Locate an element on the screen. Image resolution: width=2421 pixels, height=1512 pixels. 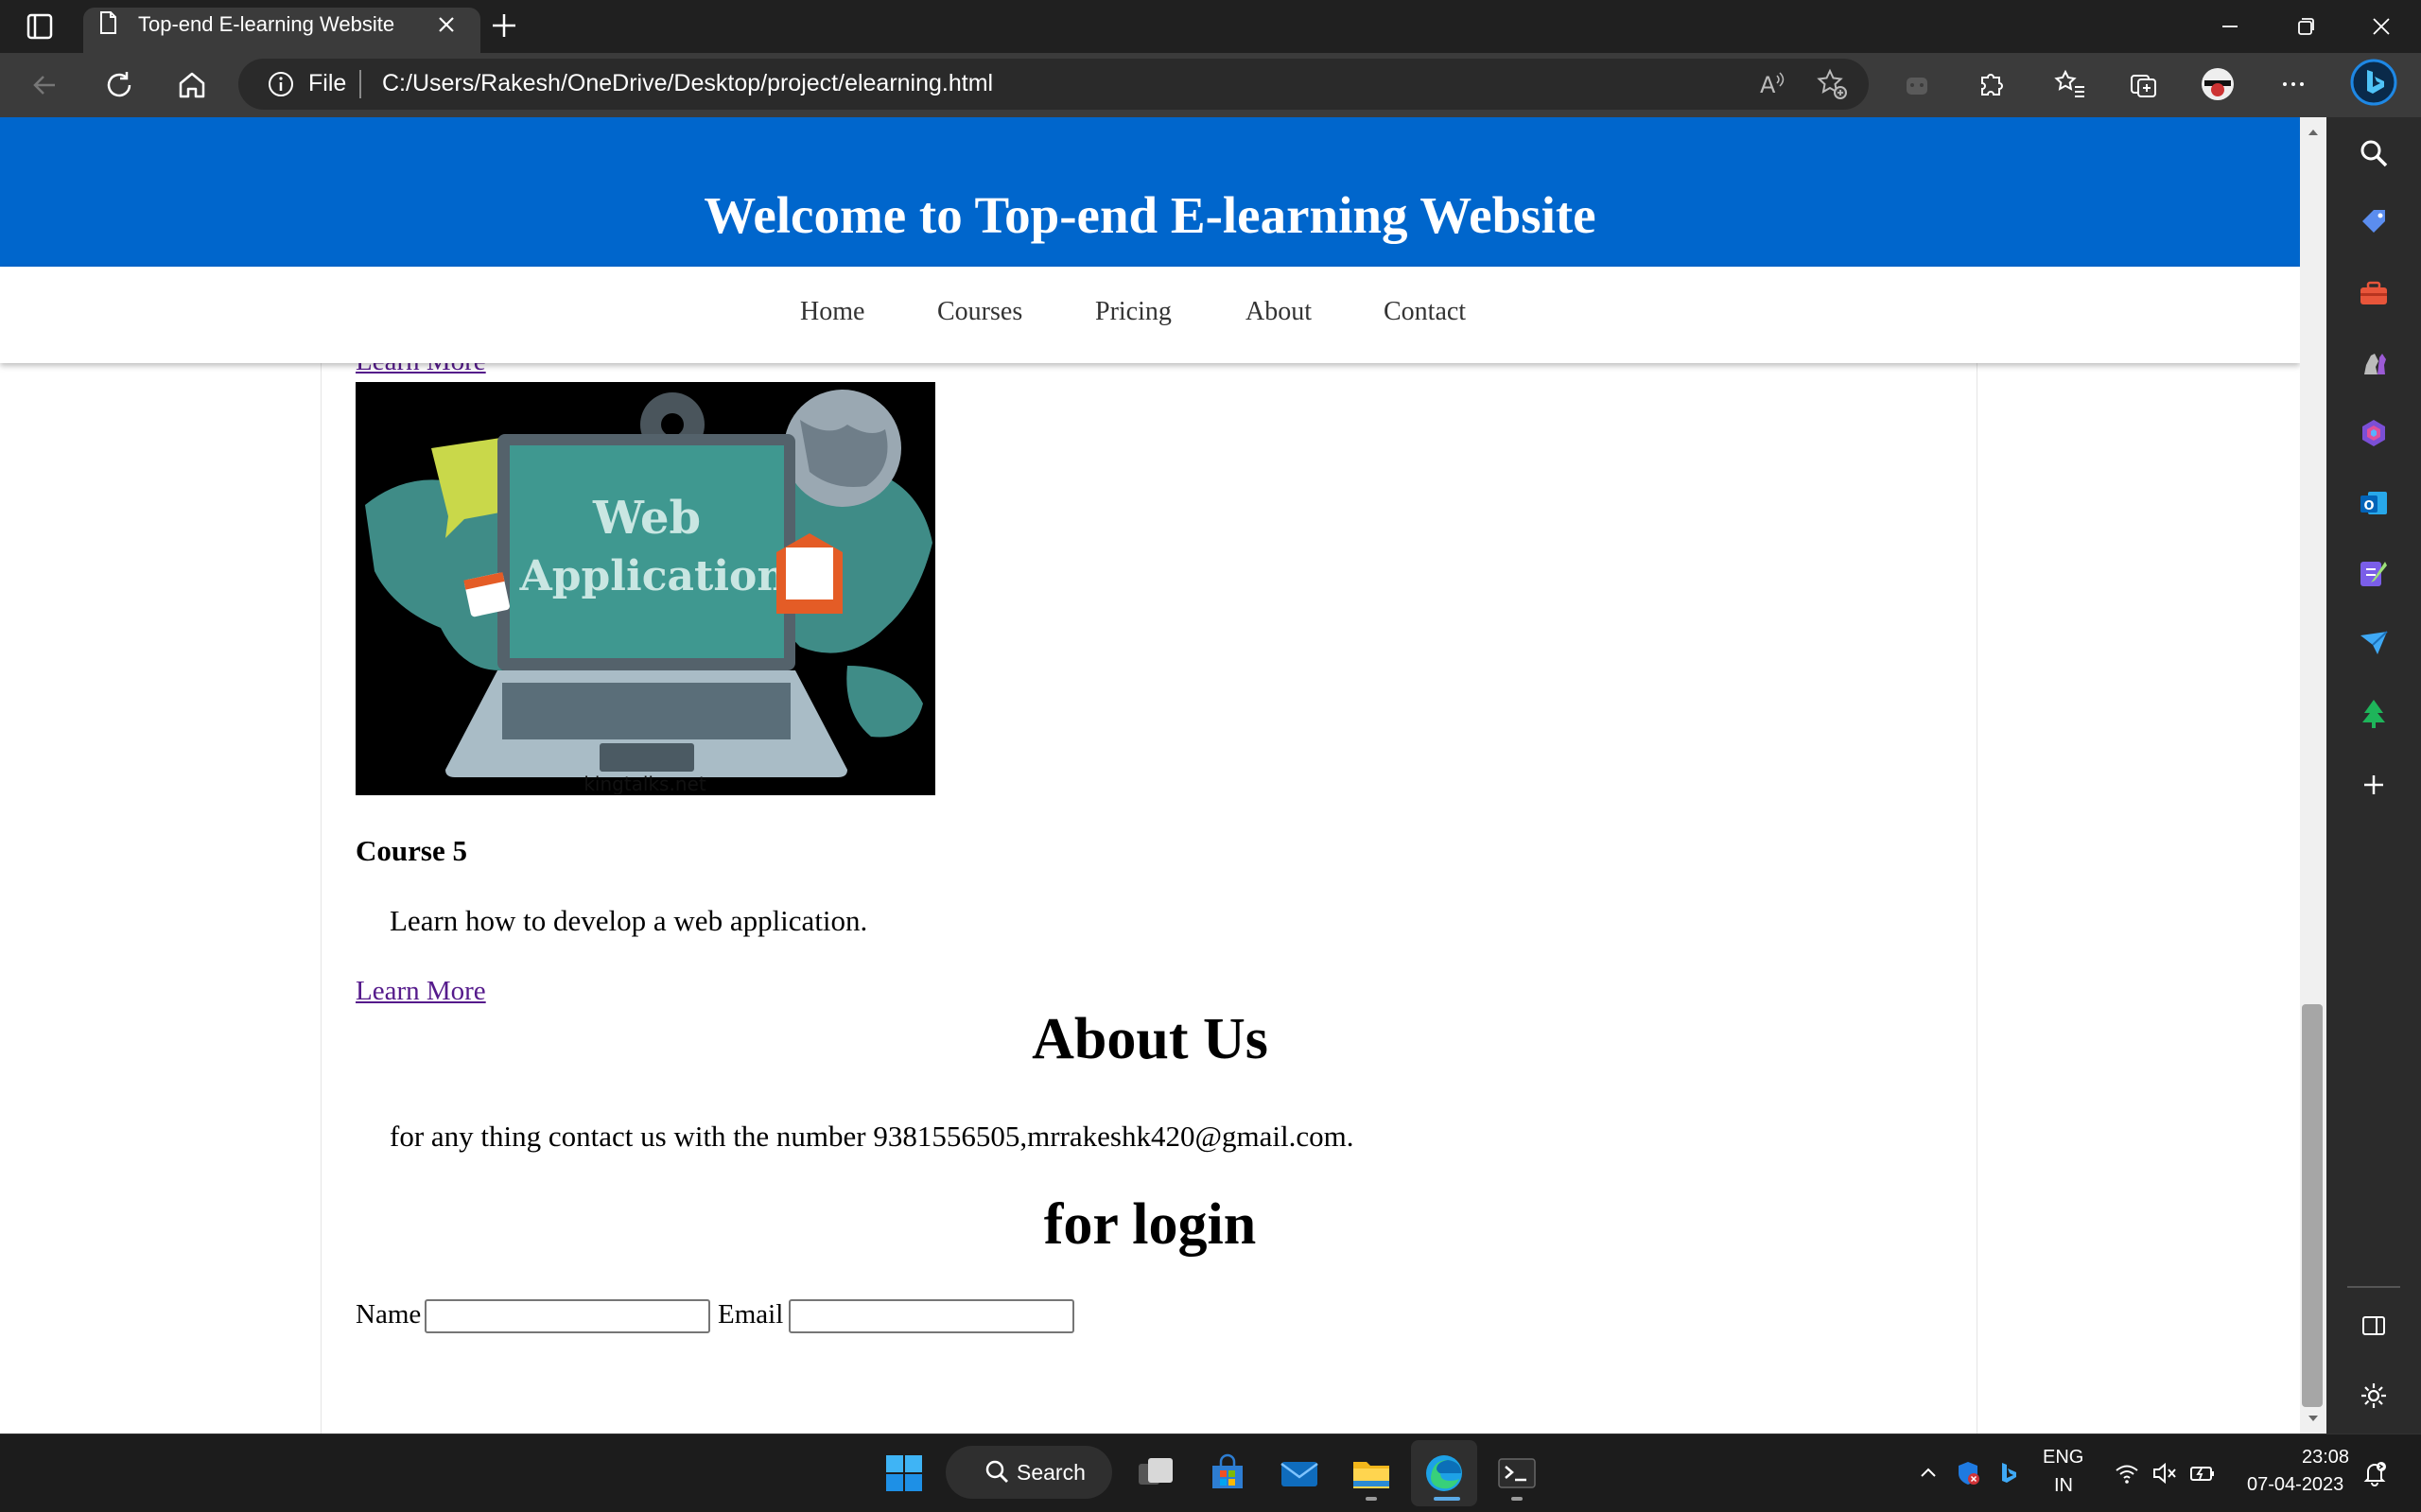
notifications-icon is located at coordinates (2374, 1473).